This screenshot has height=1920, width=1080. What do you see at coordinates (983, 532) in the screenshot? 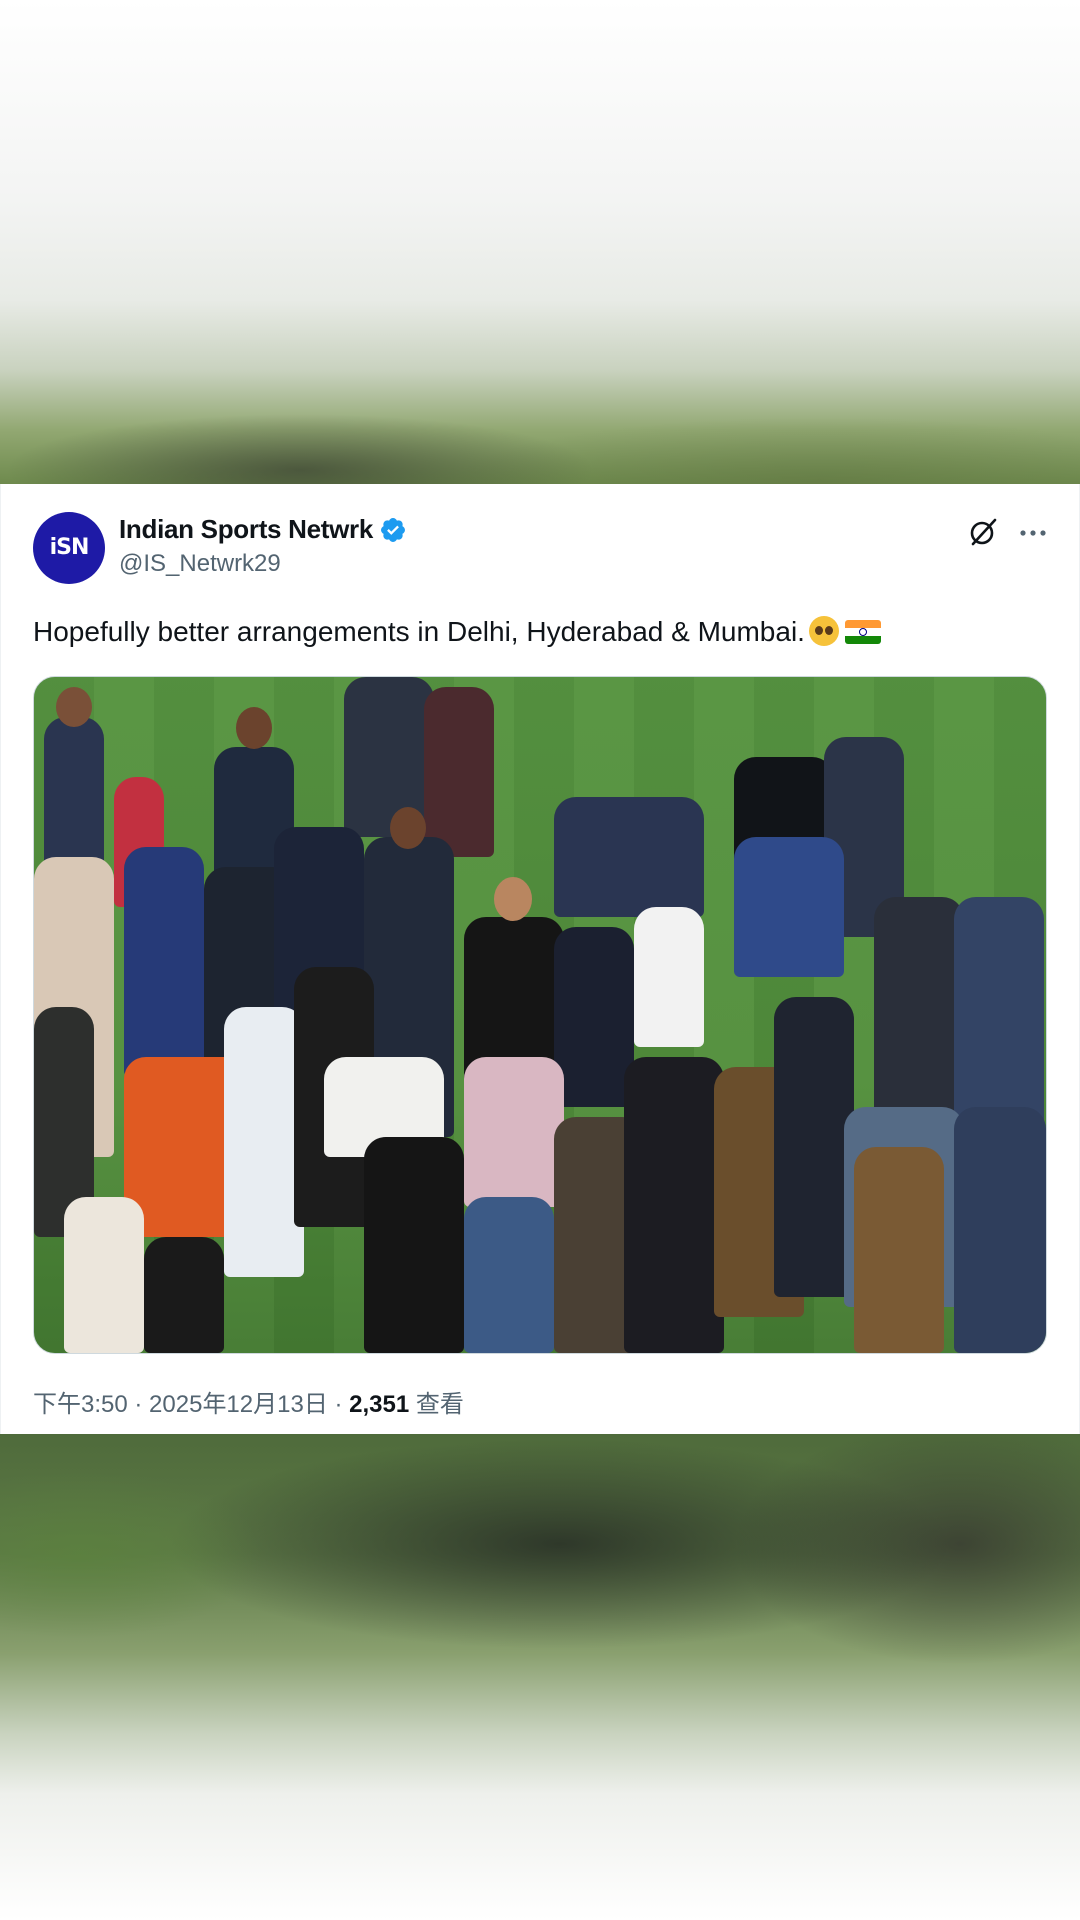
I see `grok-icon` at bounding box center [983, 532].